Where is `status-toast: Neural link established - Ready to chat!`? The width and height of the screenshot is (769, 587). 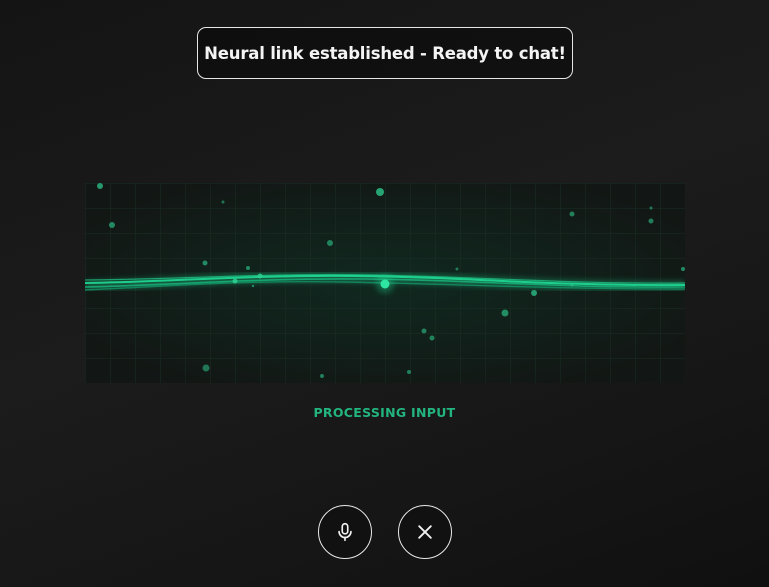
status-toast: Neural link established - Ready to chat! is located at coordinates (385, 53).